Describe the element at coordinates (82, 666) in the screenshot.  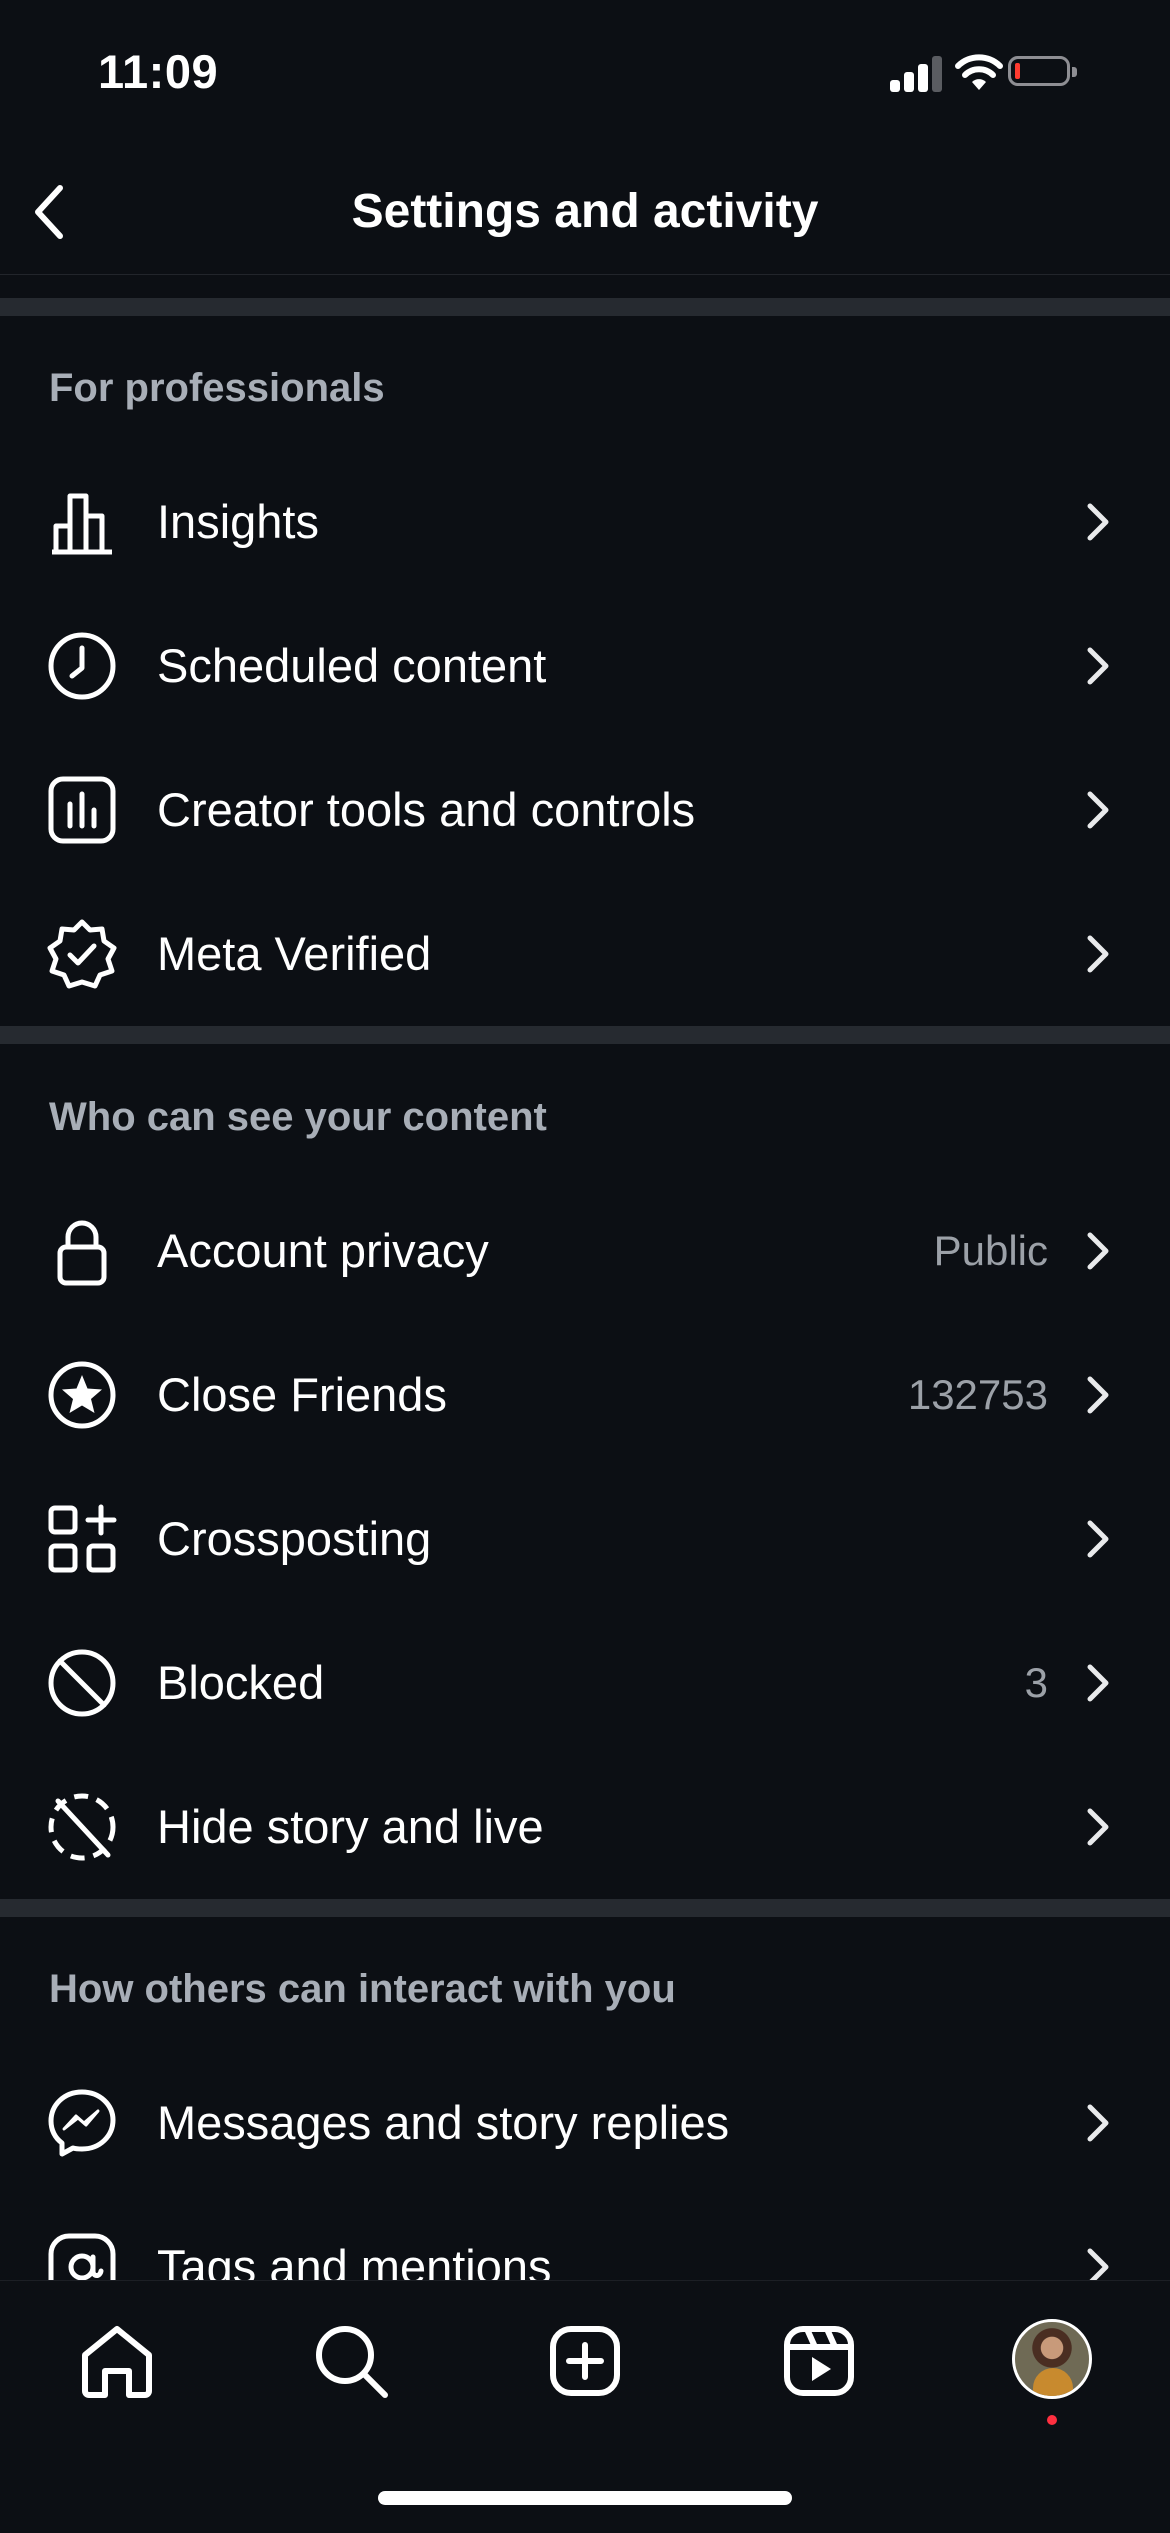
I see `clock-icon` at that location.